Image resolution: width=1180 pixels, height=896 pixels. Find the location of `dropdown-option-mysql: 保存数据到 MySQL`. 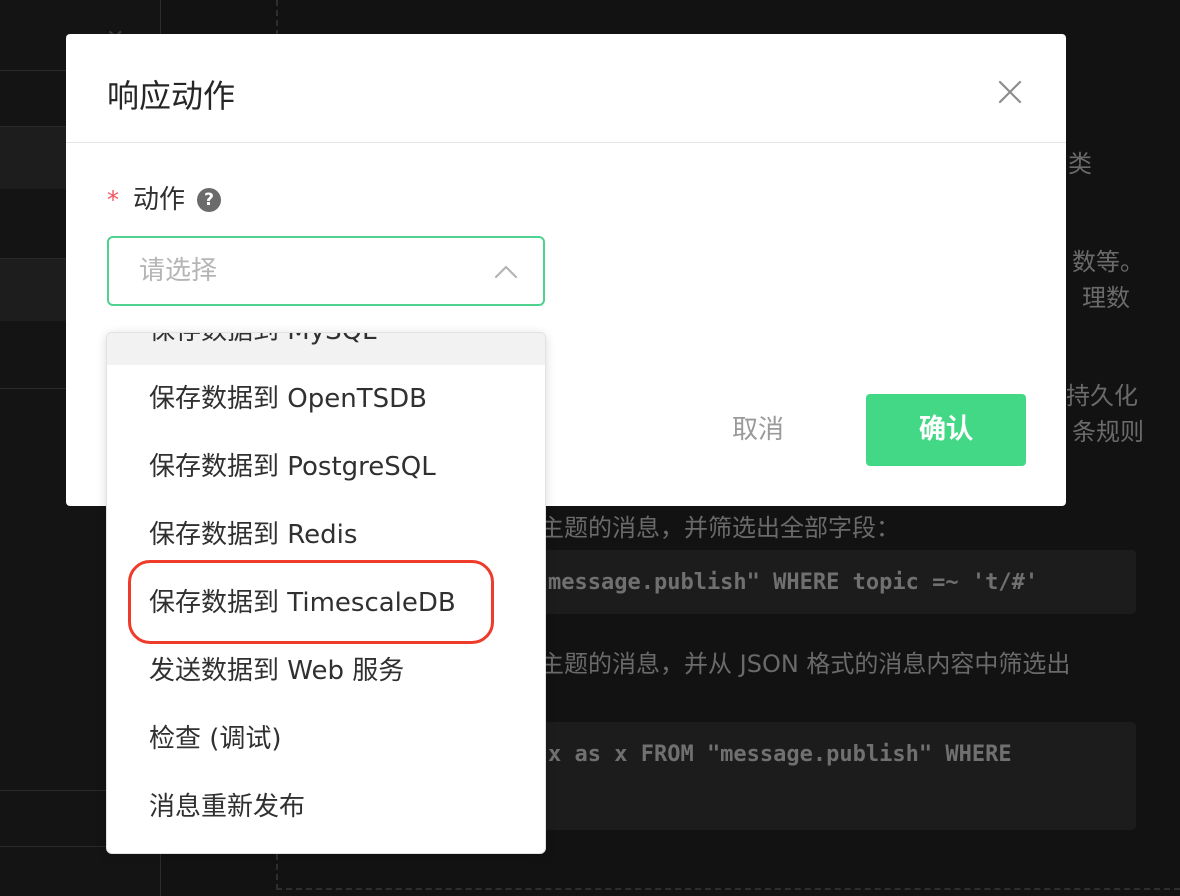

dropdown-option-mysql: 保存数据到 MySQL is located at coordinates (326, 349).